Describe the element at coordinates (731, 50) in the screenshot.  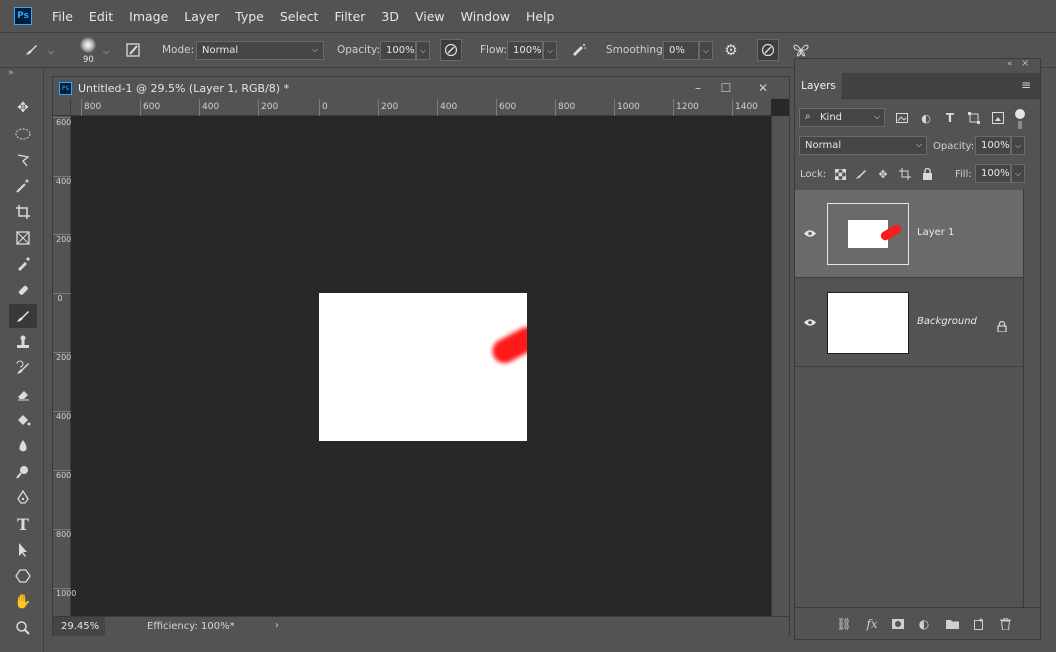
I see `gear-icon: ⚙` at that location.